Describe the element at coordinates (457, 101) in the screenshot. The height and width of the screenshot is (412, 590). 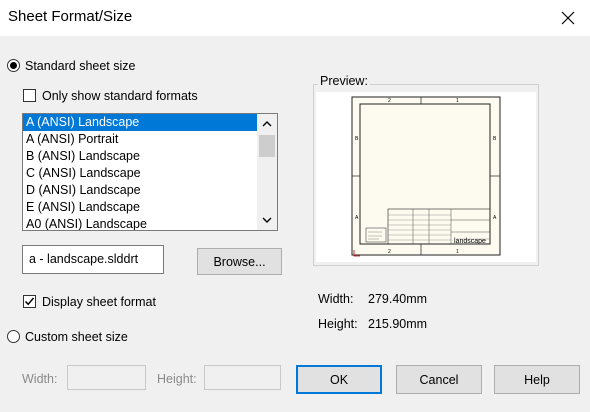
I see `zone-top-1: 1` at that location.